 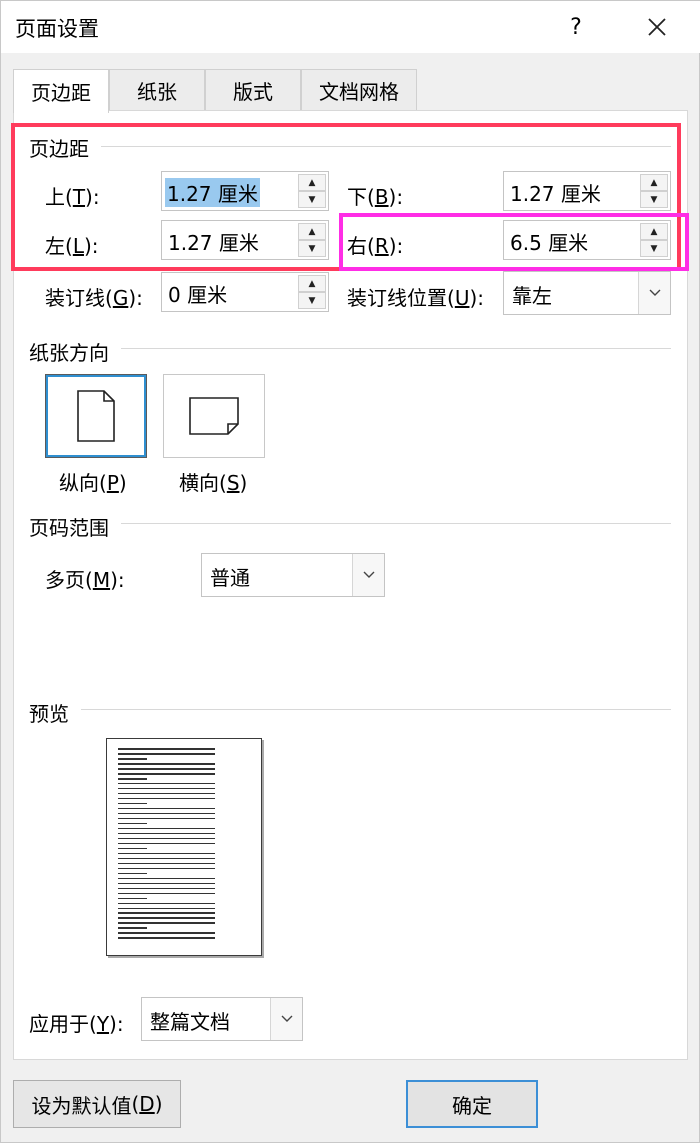 I want to click on landscape-option, so click(x=214, y=416).